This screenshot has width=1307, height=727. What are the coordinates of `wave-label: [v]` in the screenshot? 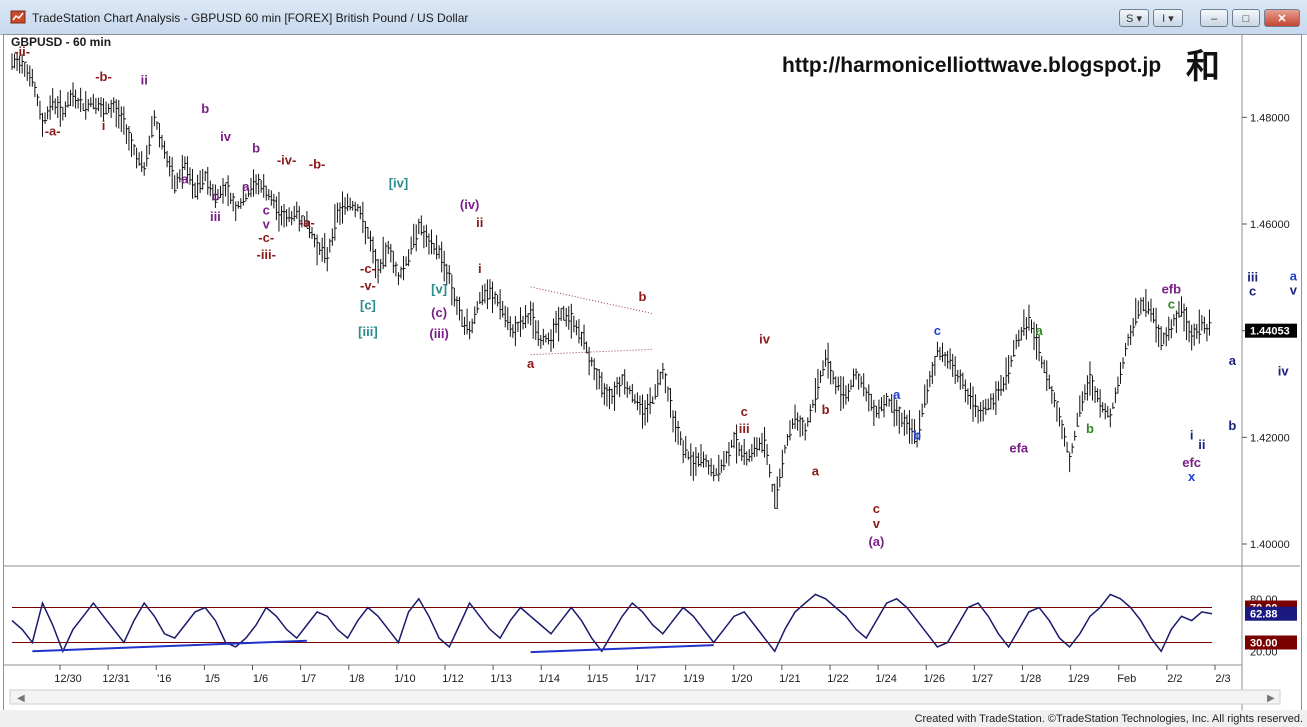 It's located at (439, 288).